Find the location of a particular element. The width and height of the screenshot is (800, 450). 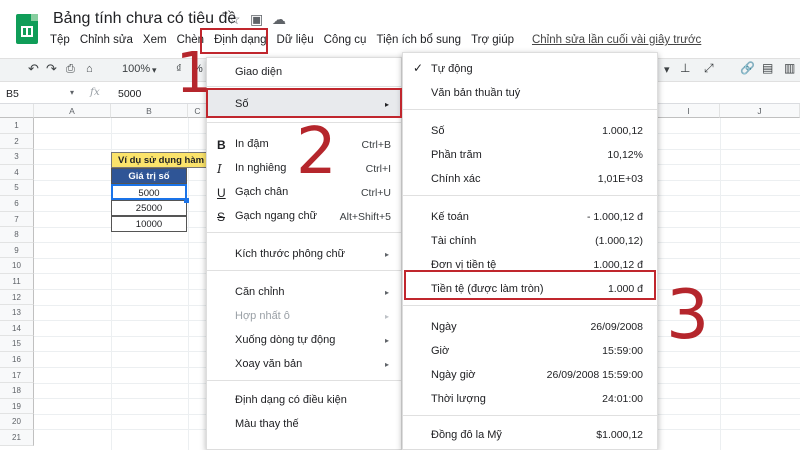

row-header-6: 6 is located at coordinates (17, 204).